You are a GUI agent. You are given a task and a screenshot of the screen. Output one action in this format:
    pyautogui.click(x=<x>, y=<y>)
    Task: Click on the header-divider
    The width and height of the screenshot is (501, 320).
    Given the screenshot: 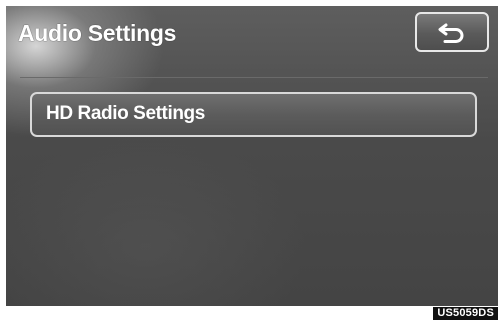 What is the action you would take?
    pyautogui.click(x=254, y=77)
    